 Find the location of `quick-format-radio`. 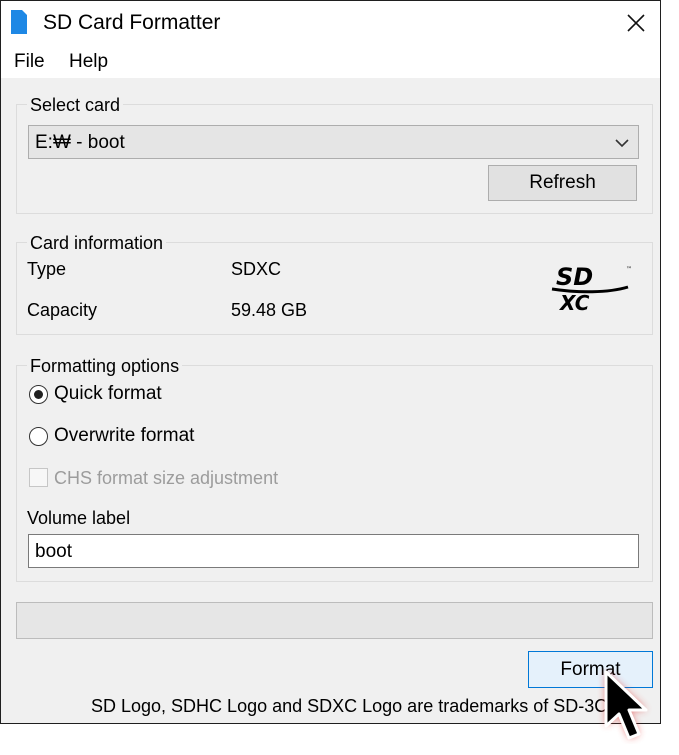

quick-format-radio is located at coordinates (38, 394).